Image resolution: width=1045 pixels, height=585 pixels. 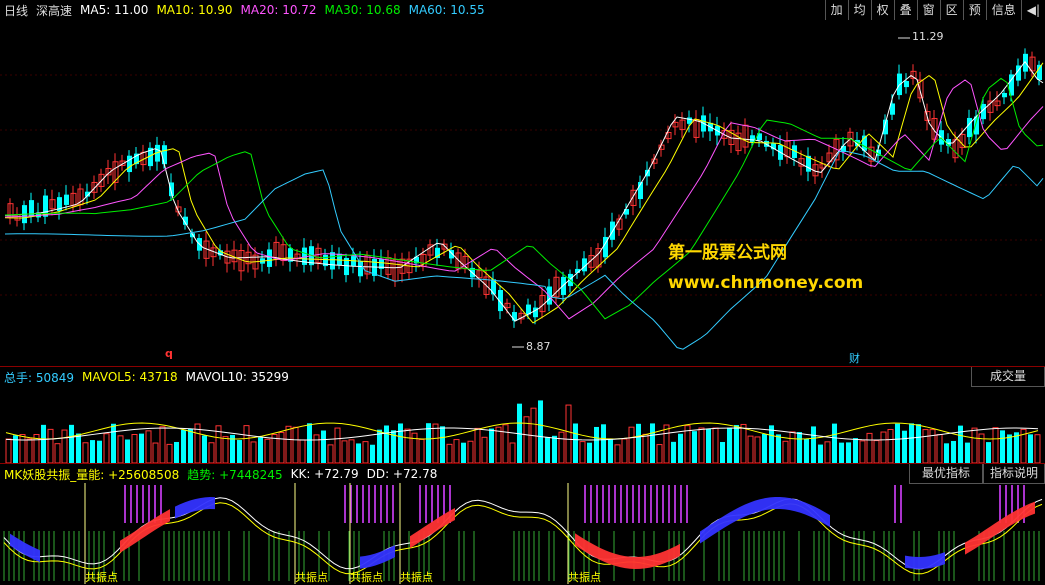 What do you see at coordinates (522, 424) in the screenshot?
I see `volume-chart` at bounding box center [522, 424].